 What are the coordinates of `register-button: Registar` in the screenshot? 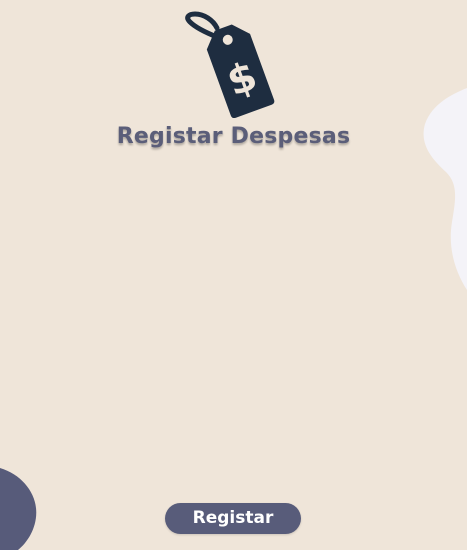 It's located at (233, 518).